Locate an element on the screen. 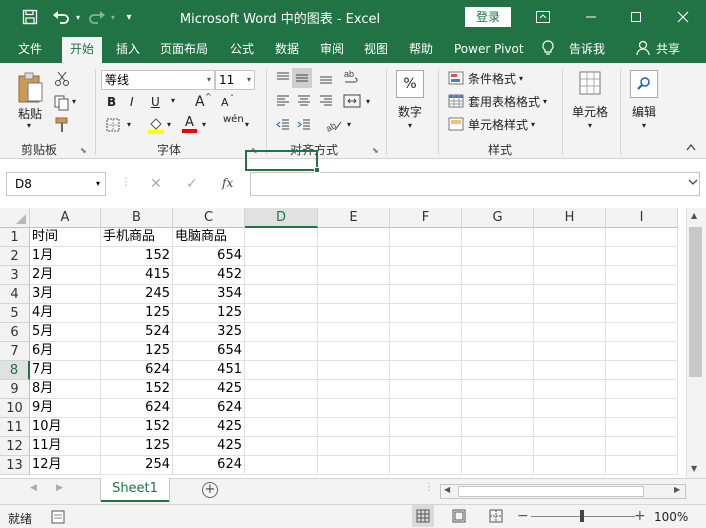  copy-icon is located at coordinates (62, 103).